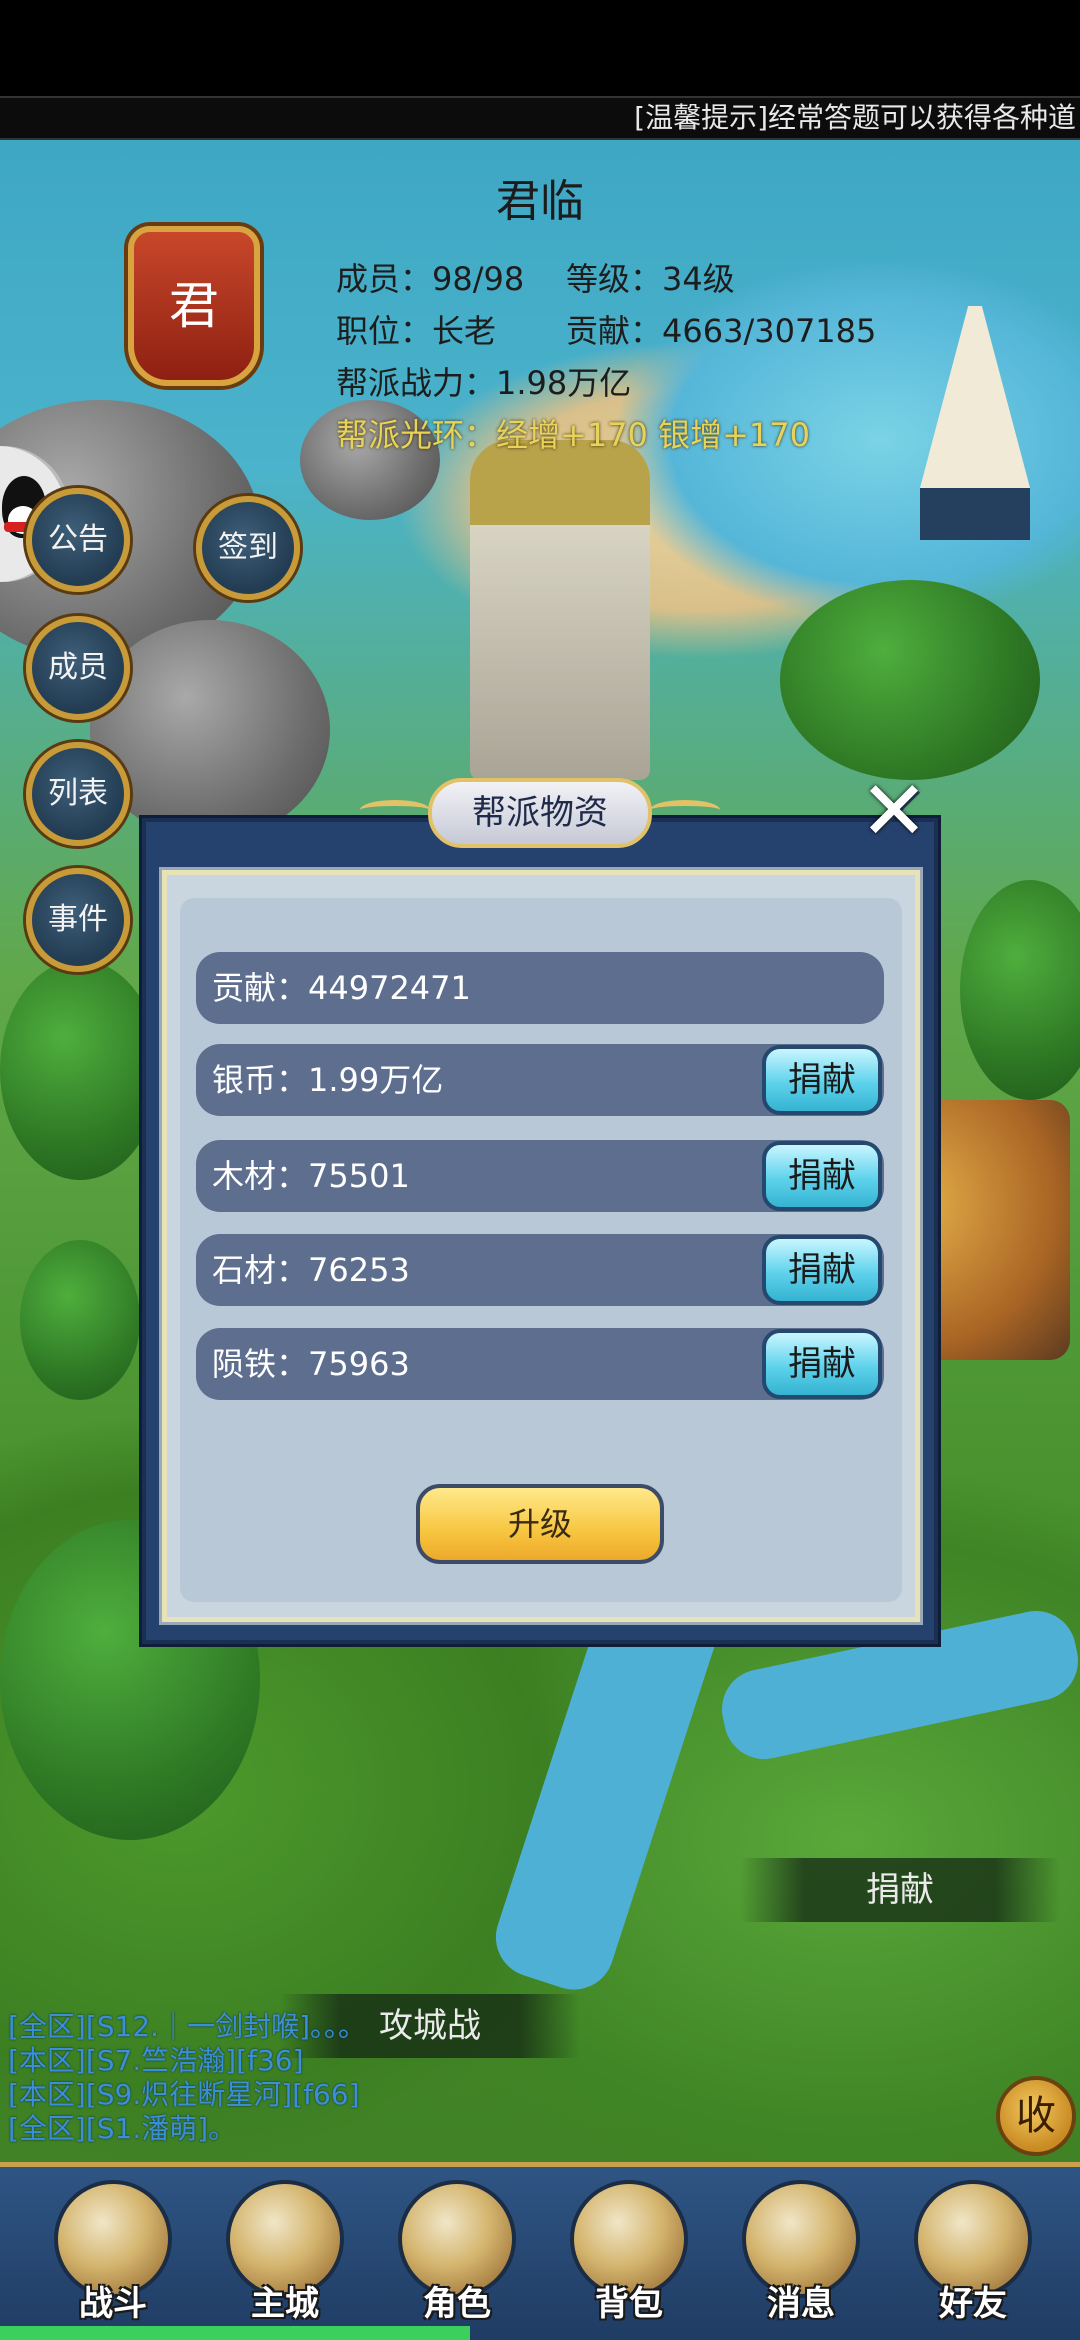 Image resolution: width=1080 pixels, height=2340 pixels. Describe the element at coordinates (540, 1524) in the screenshot. I see `upgrade-button: 升级` at that location.